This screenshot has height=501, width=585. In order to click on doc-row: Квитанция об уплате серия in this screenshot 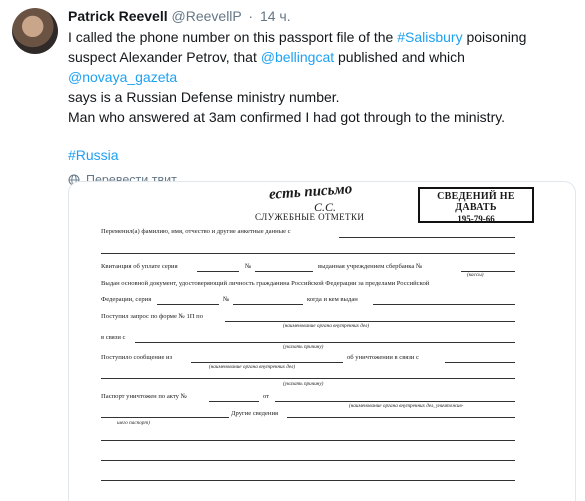, I will do `click(139, 266)`.